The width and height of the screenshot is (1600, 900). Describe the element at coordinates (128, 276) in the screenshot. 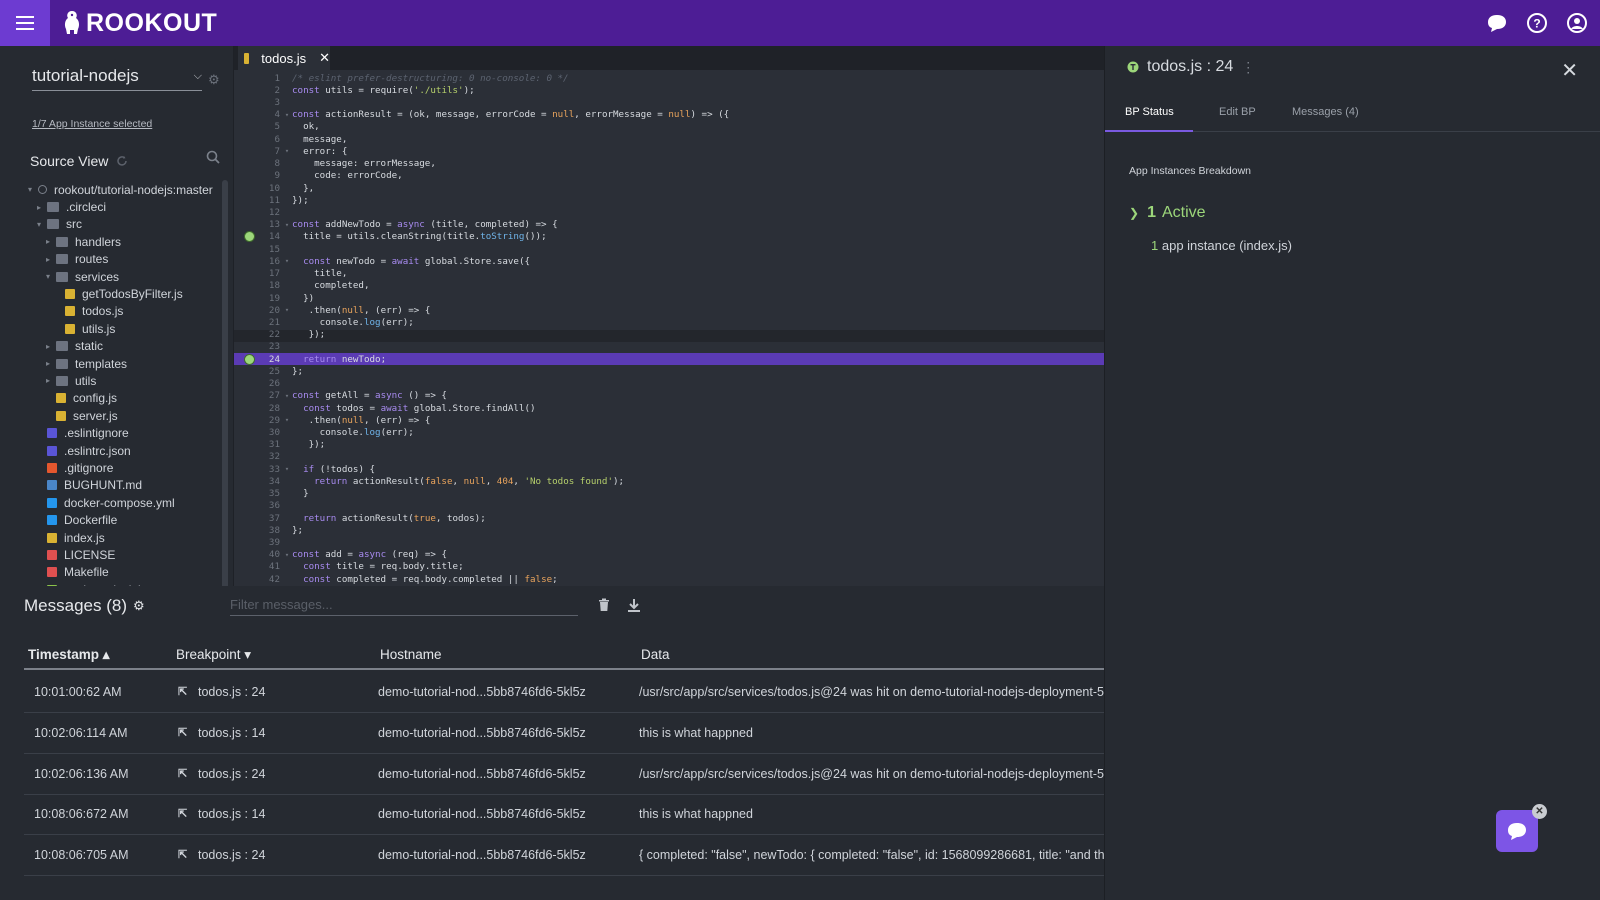

I see `tree-item: ▾ services` at that location.